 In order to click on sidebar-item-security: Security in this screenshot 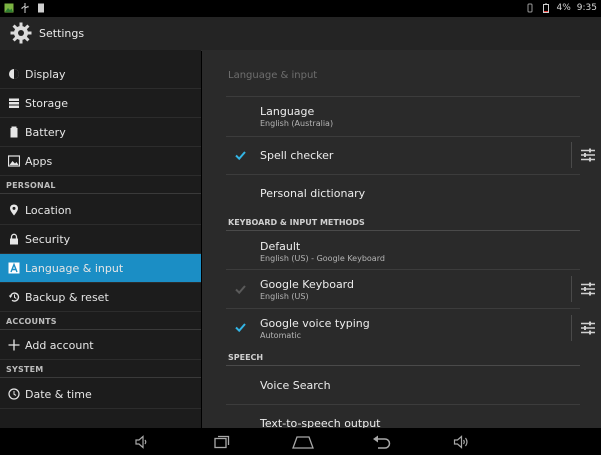, I will do `click(100, 239)`.